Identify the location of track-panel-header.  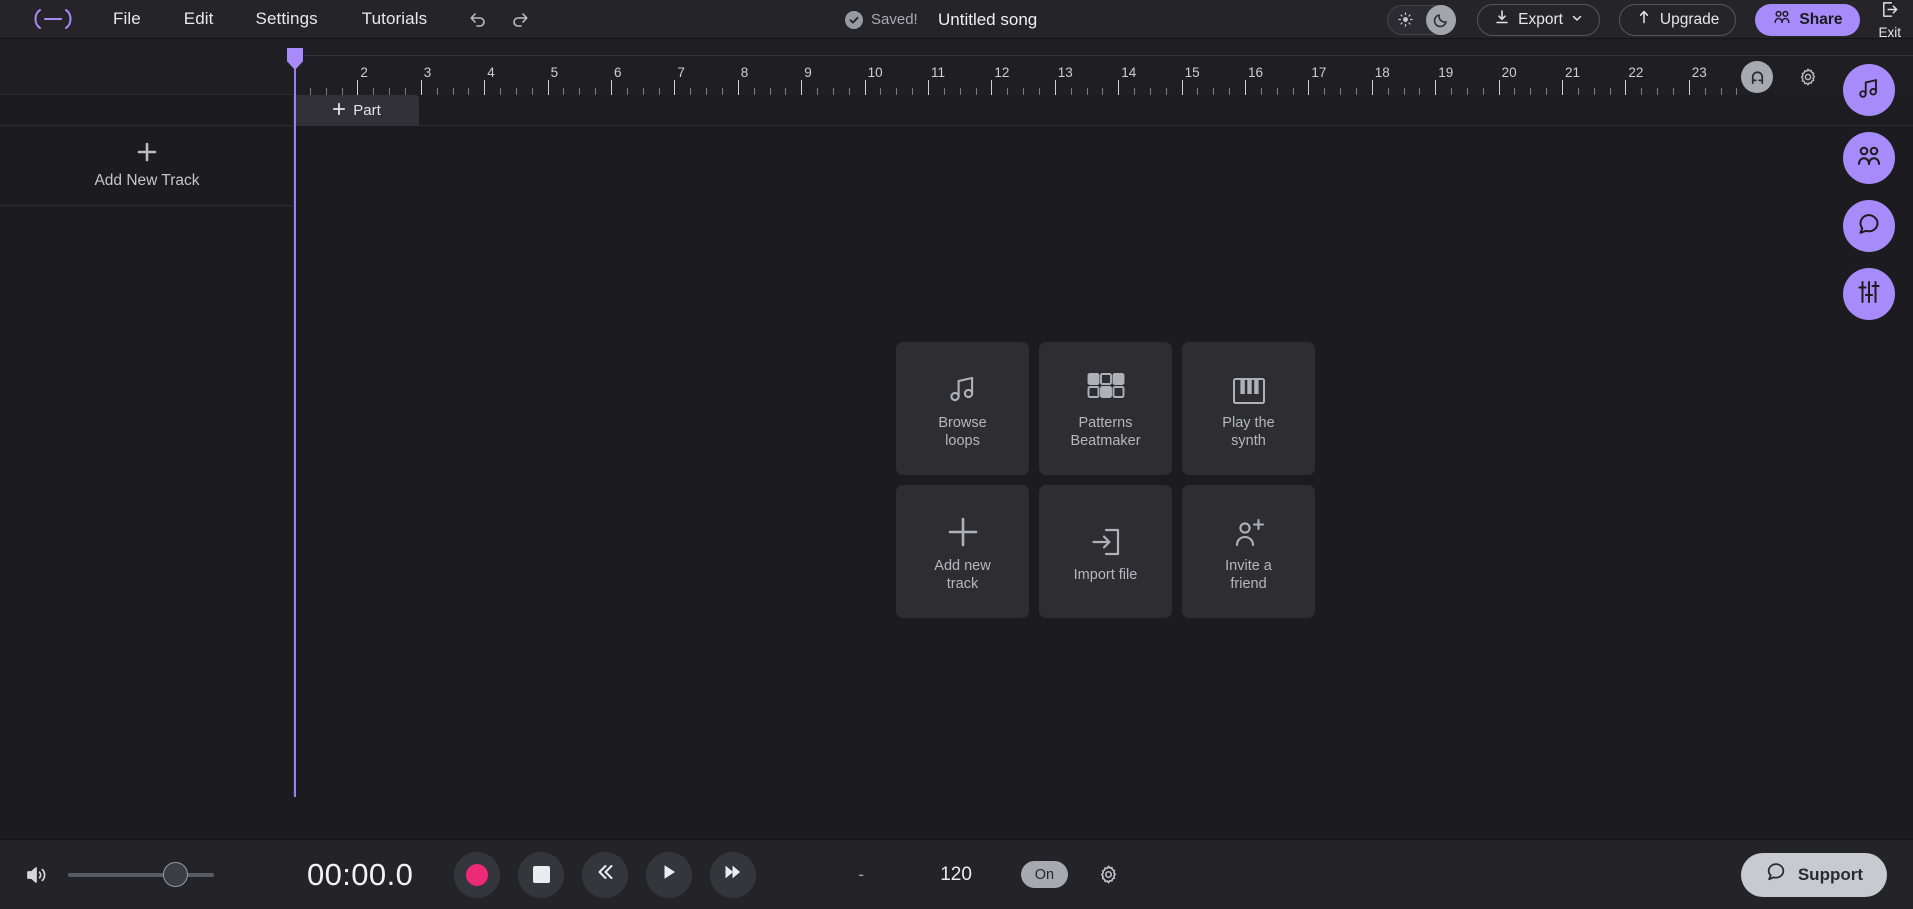
(147, 110).